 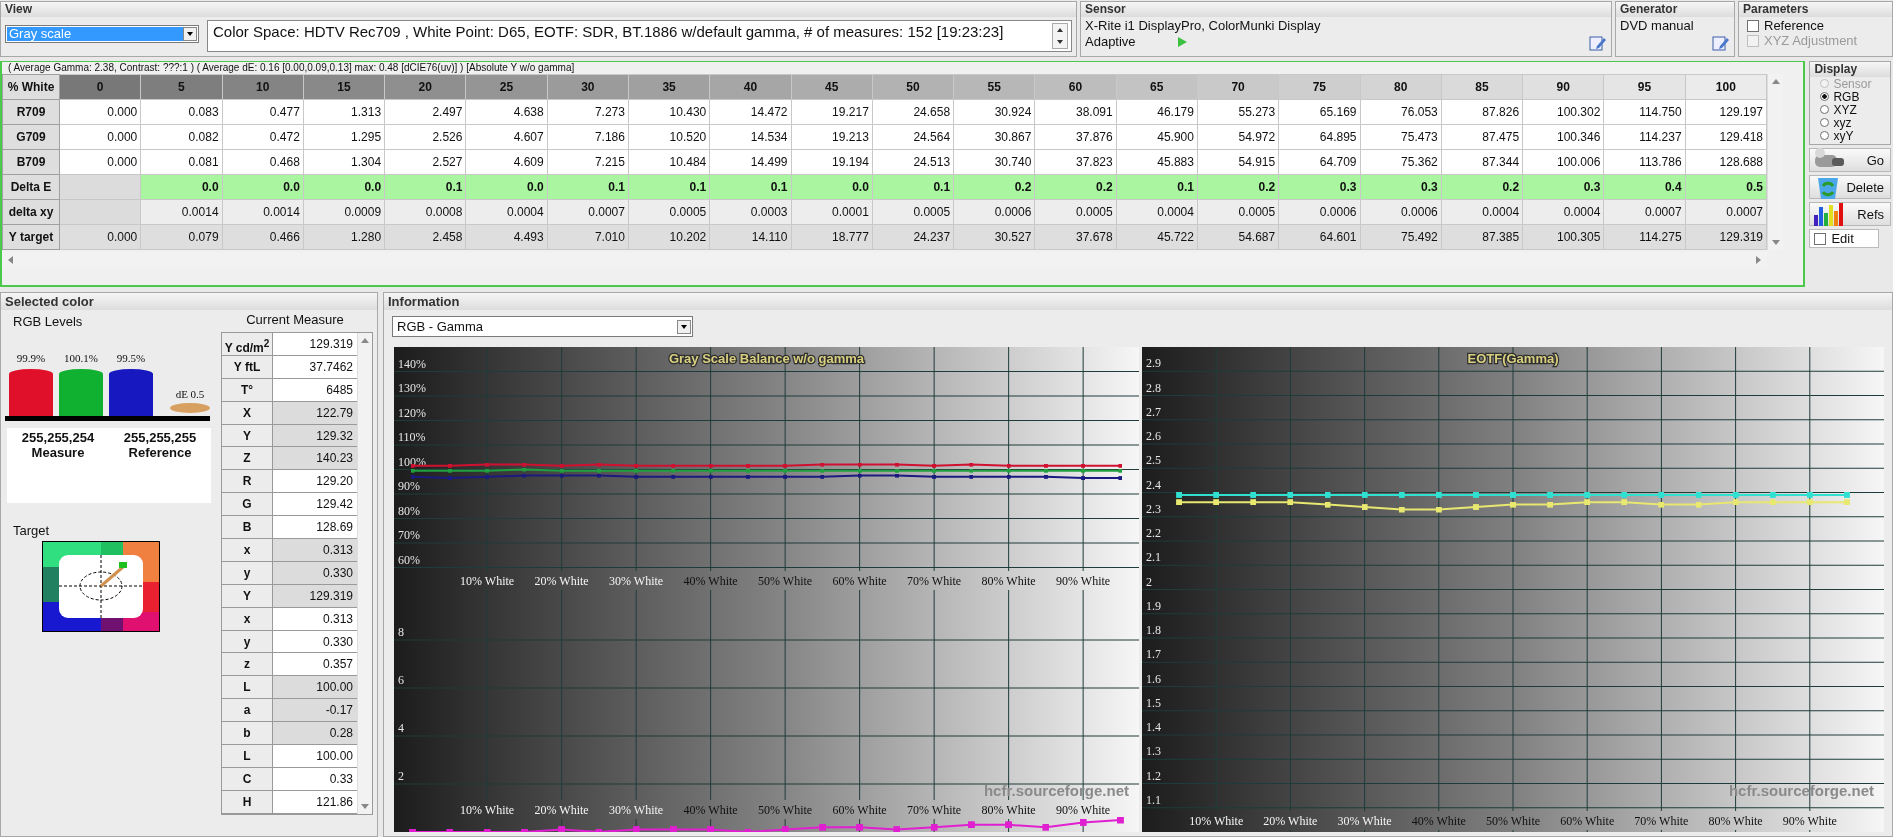 What do you see at coordinates (1364, 821) in the screenshot?
I see `axis-tick-label: 30% White` at bounding box center [1364, 821].